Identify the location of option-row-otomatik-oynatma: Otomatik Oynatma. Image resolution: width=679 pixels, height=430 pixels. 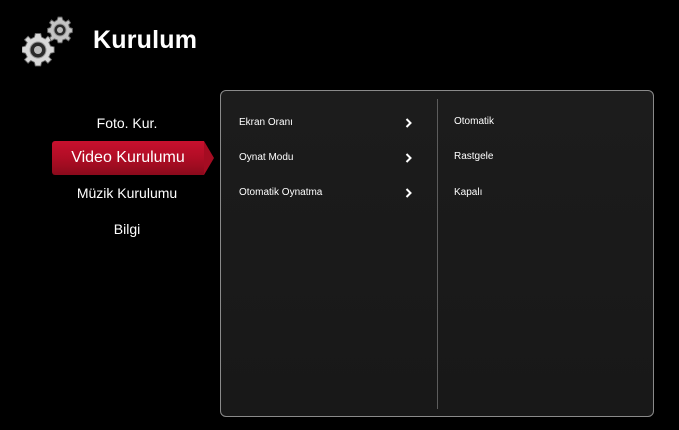
(334, 193).